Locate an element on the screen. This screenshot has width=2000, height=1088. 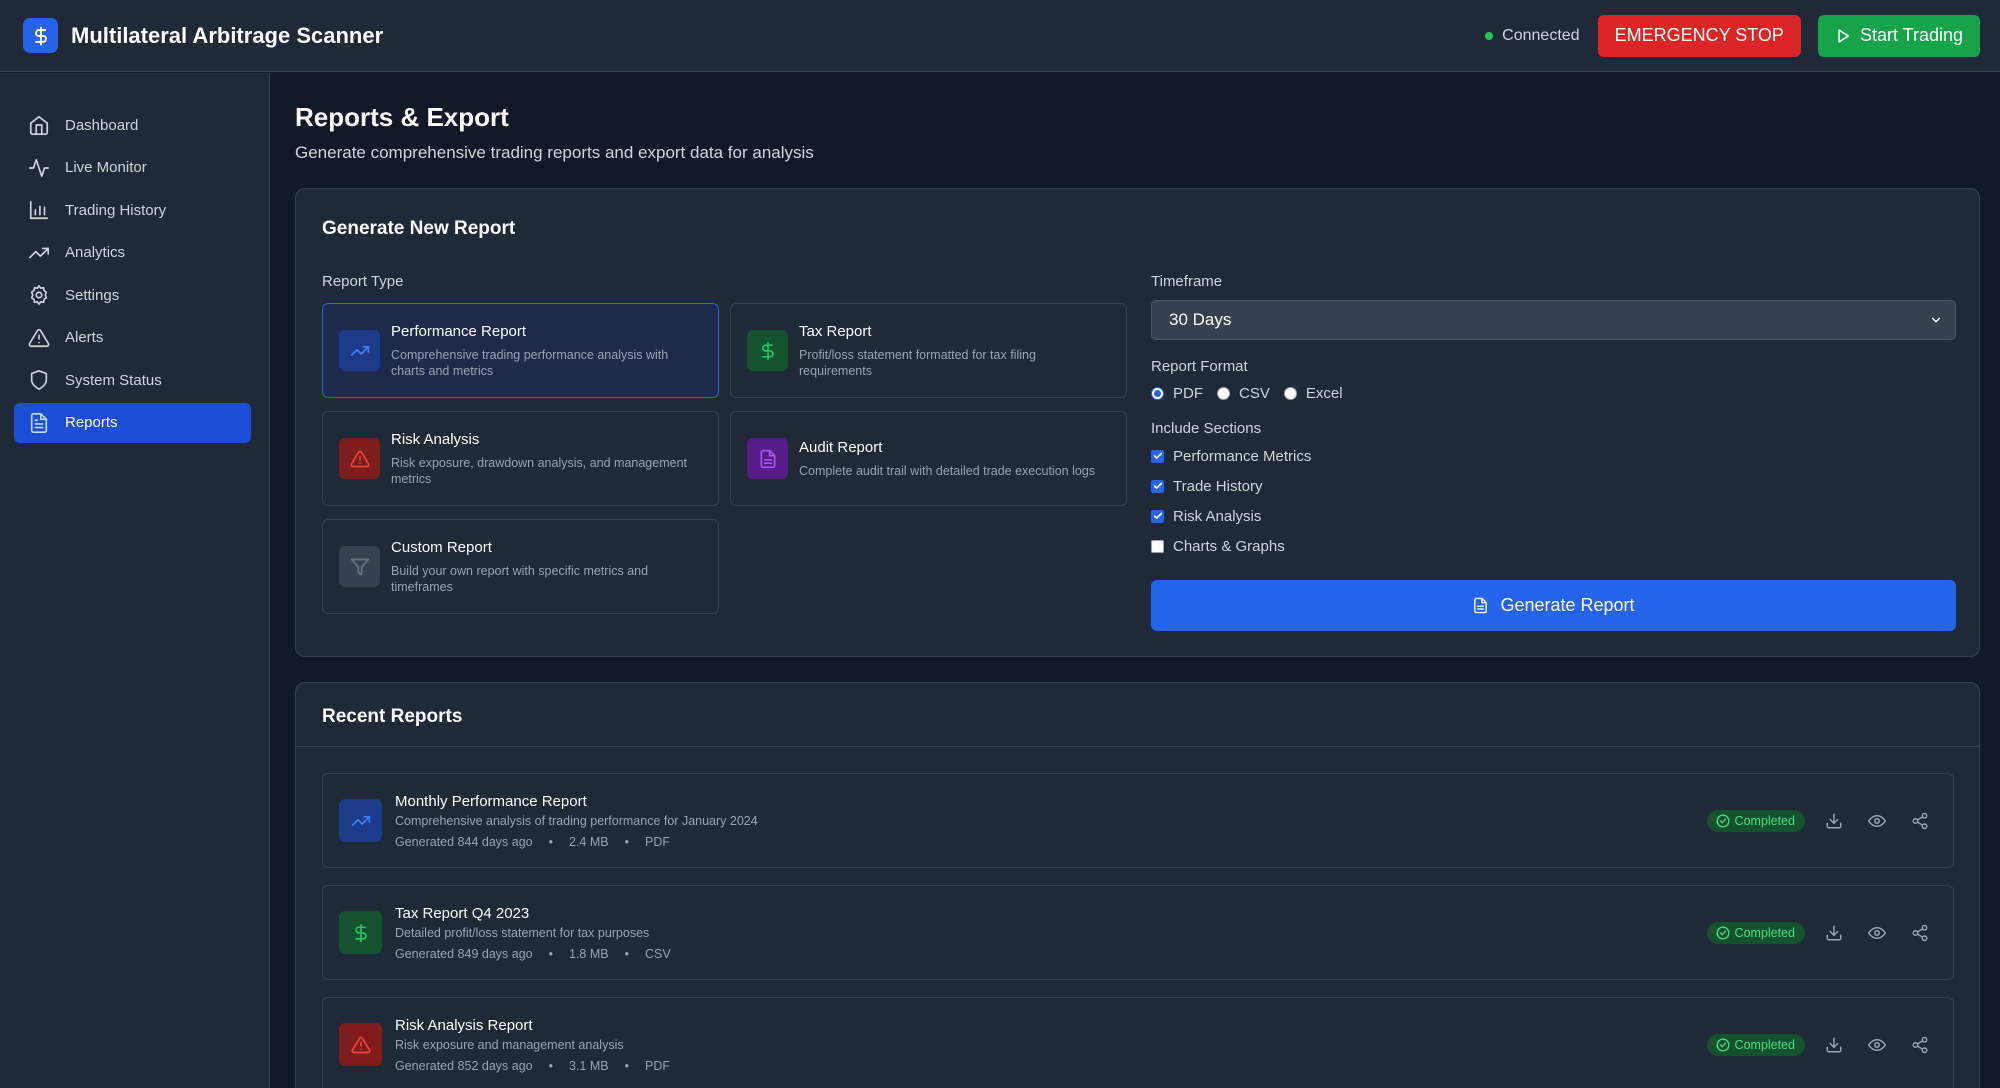
sidebar-item-label: Live Monitor is located at coordinates (106, 167).